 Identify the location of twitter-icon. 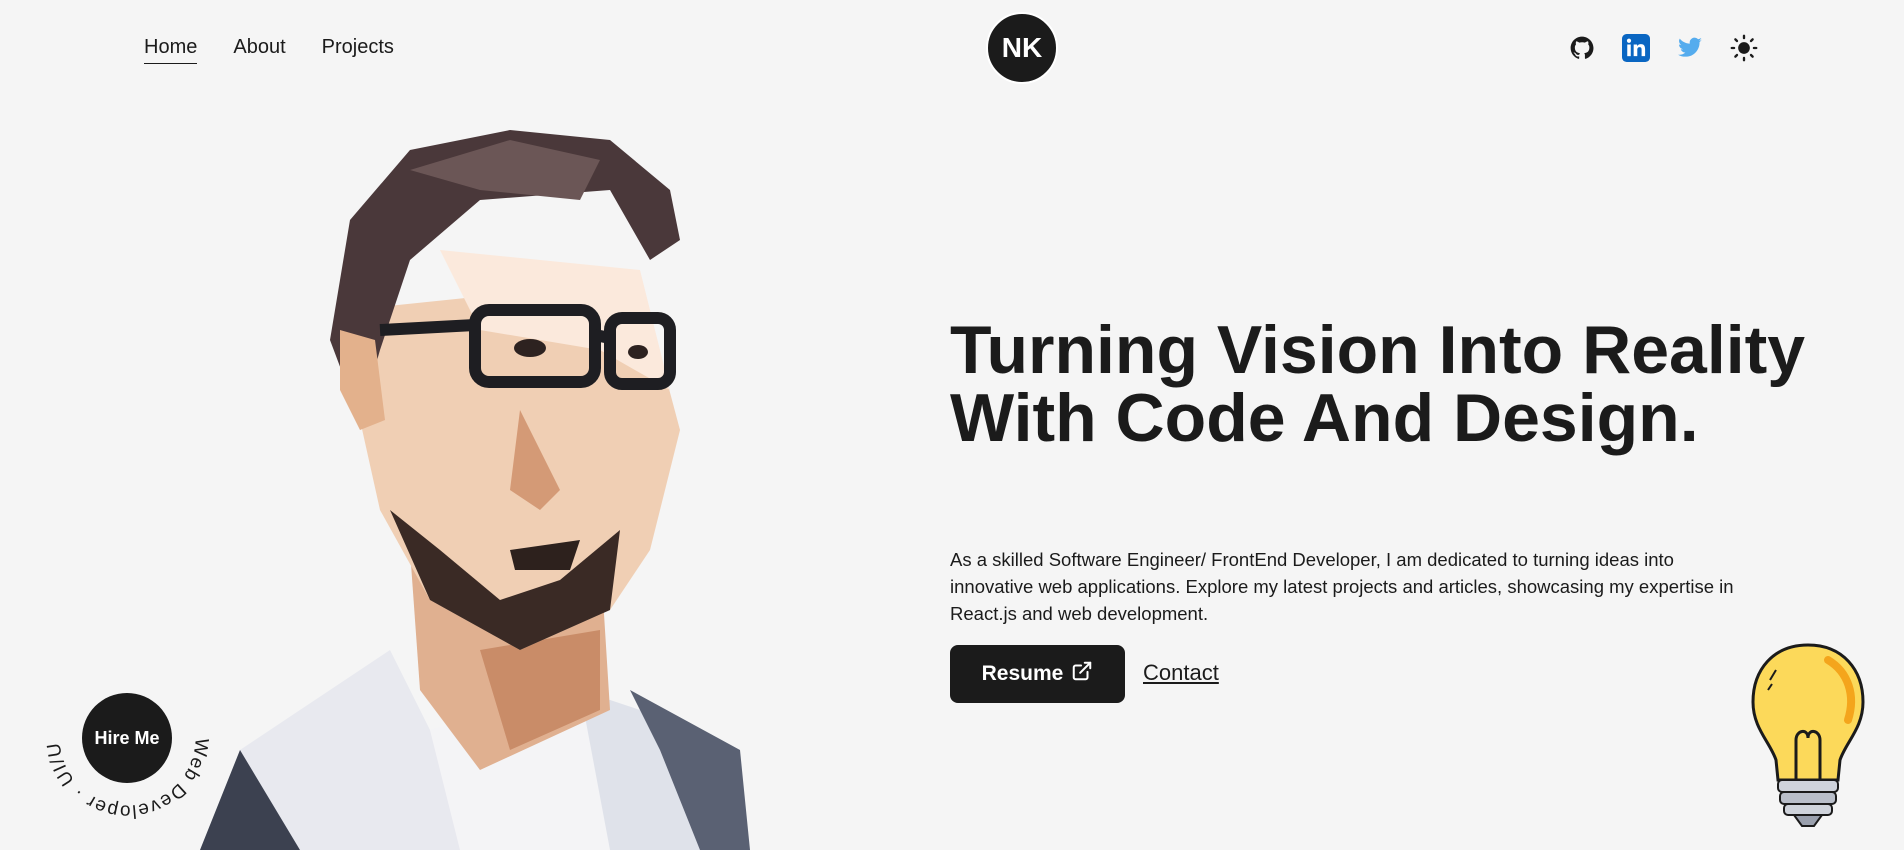
(1690, 48).